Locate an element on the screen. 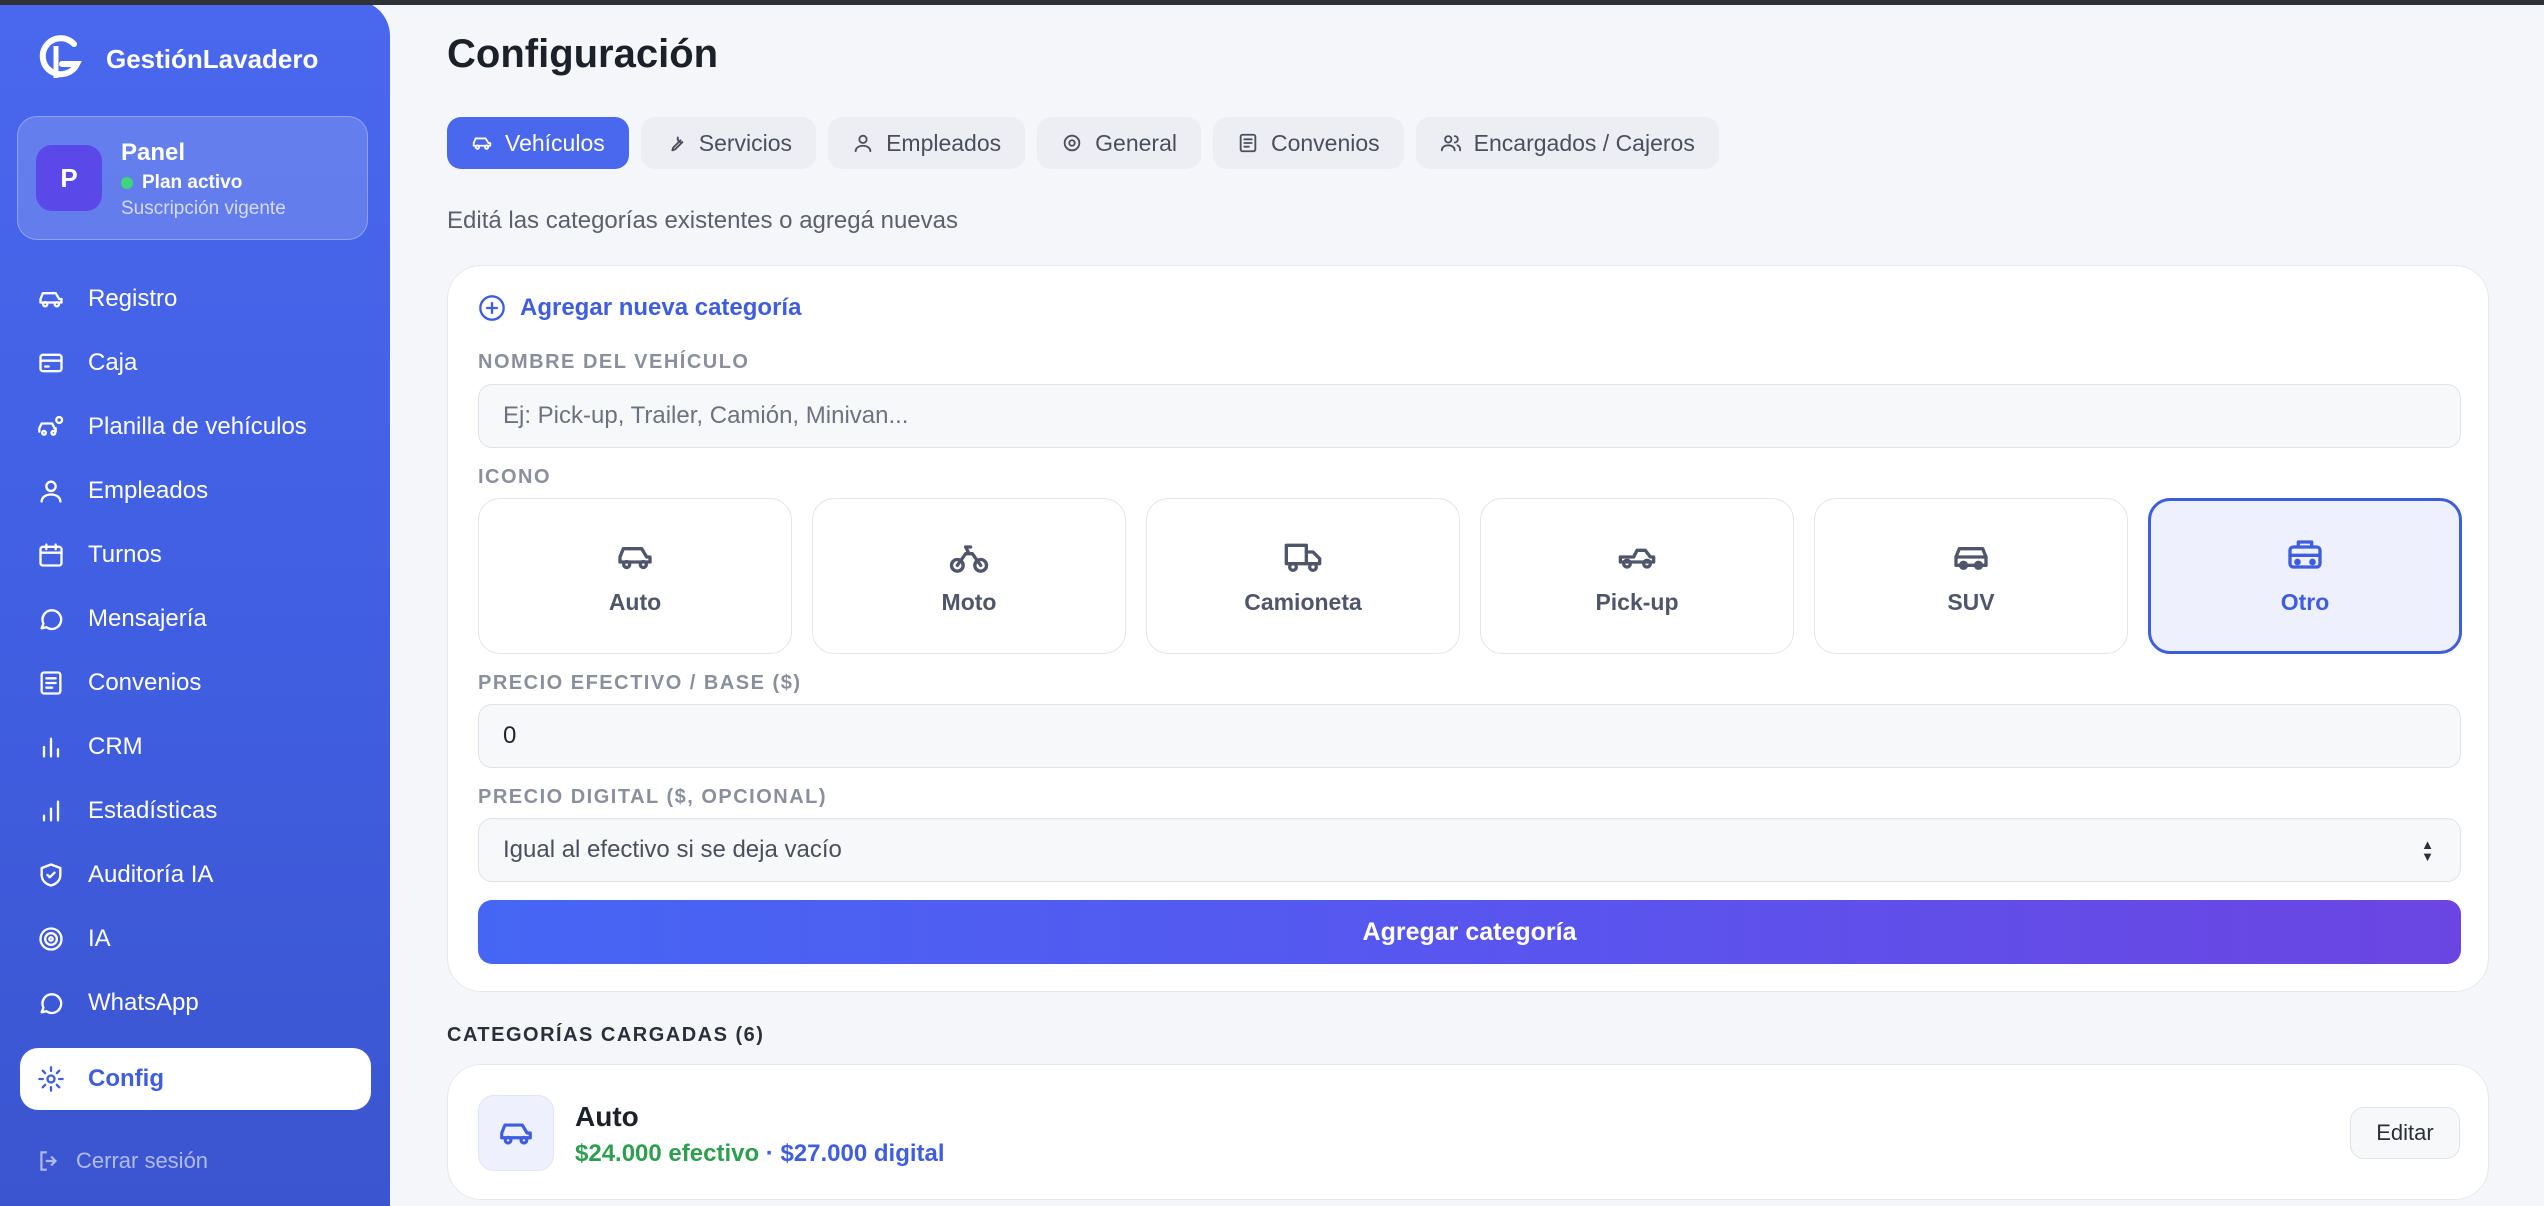 This screenshot has width=2544, height=1206. icon-option-label: Otro is located at coordinates (2305, 601).